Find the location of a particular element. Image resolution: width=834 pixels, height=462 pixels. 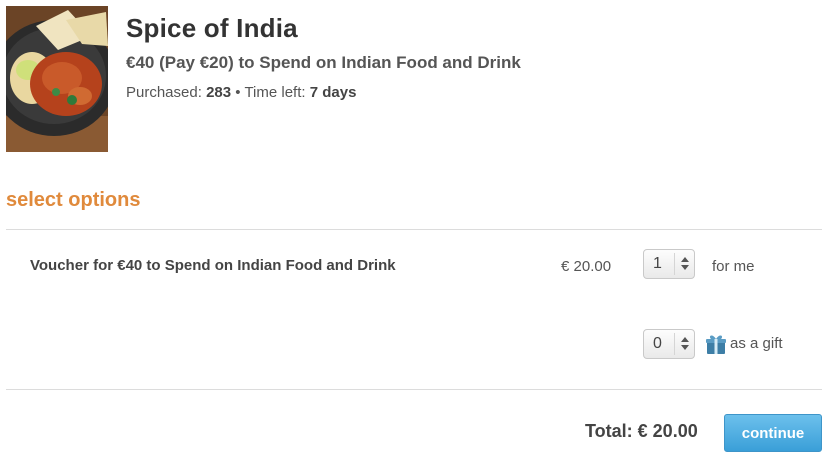

time-left-label: Time left: is located at coordinates (275, 92).